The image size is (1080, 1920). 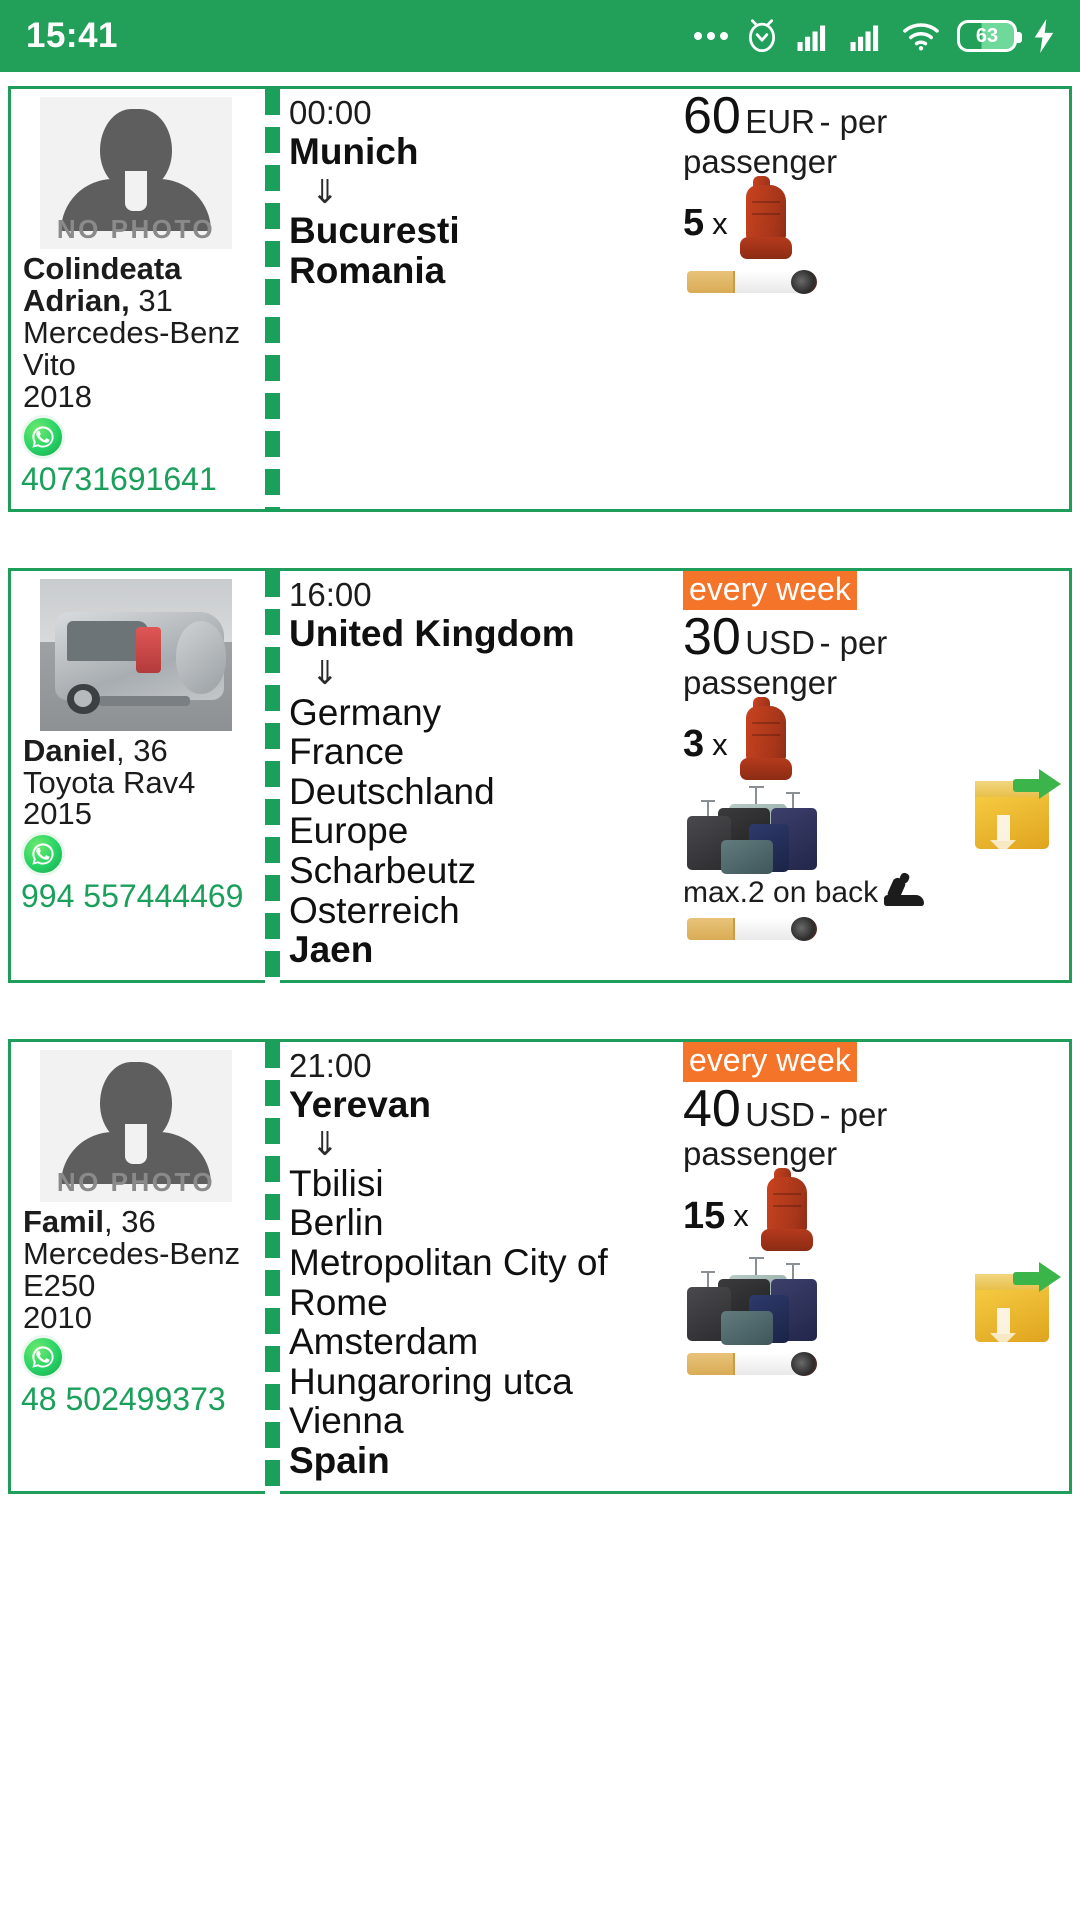 What do you see at coordinates (780, 121) in the screenshot?
I see `price-currency: EUR` at bounding box center [780, 121].